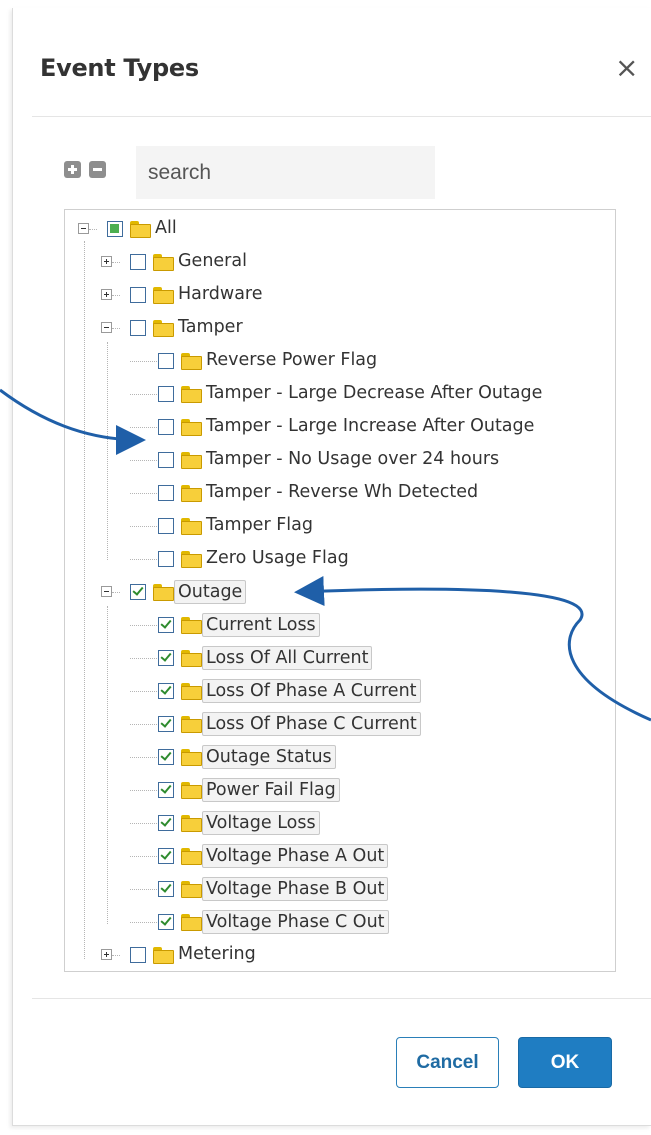 This screenshot has width=651, height=1135. What do you see at coordinates (261, 625) in the screenshot?
I see `tree-node-label: Current Loss` at bounding box center [261, 625].